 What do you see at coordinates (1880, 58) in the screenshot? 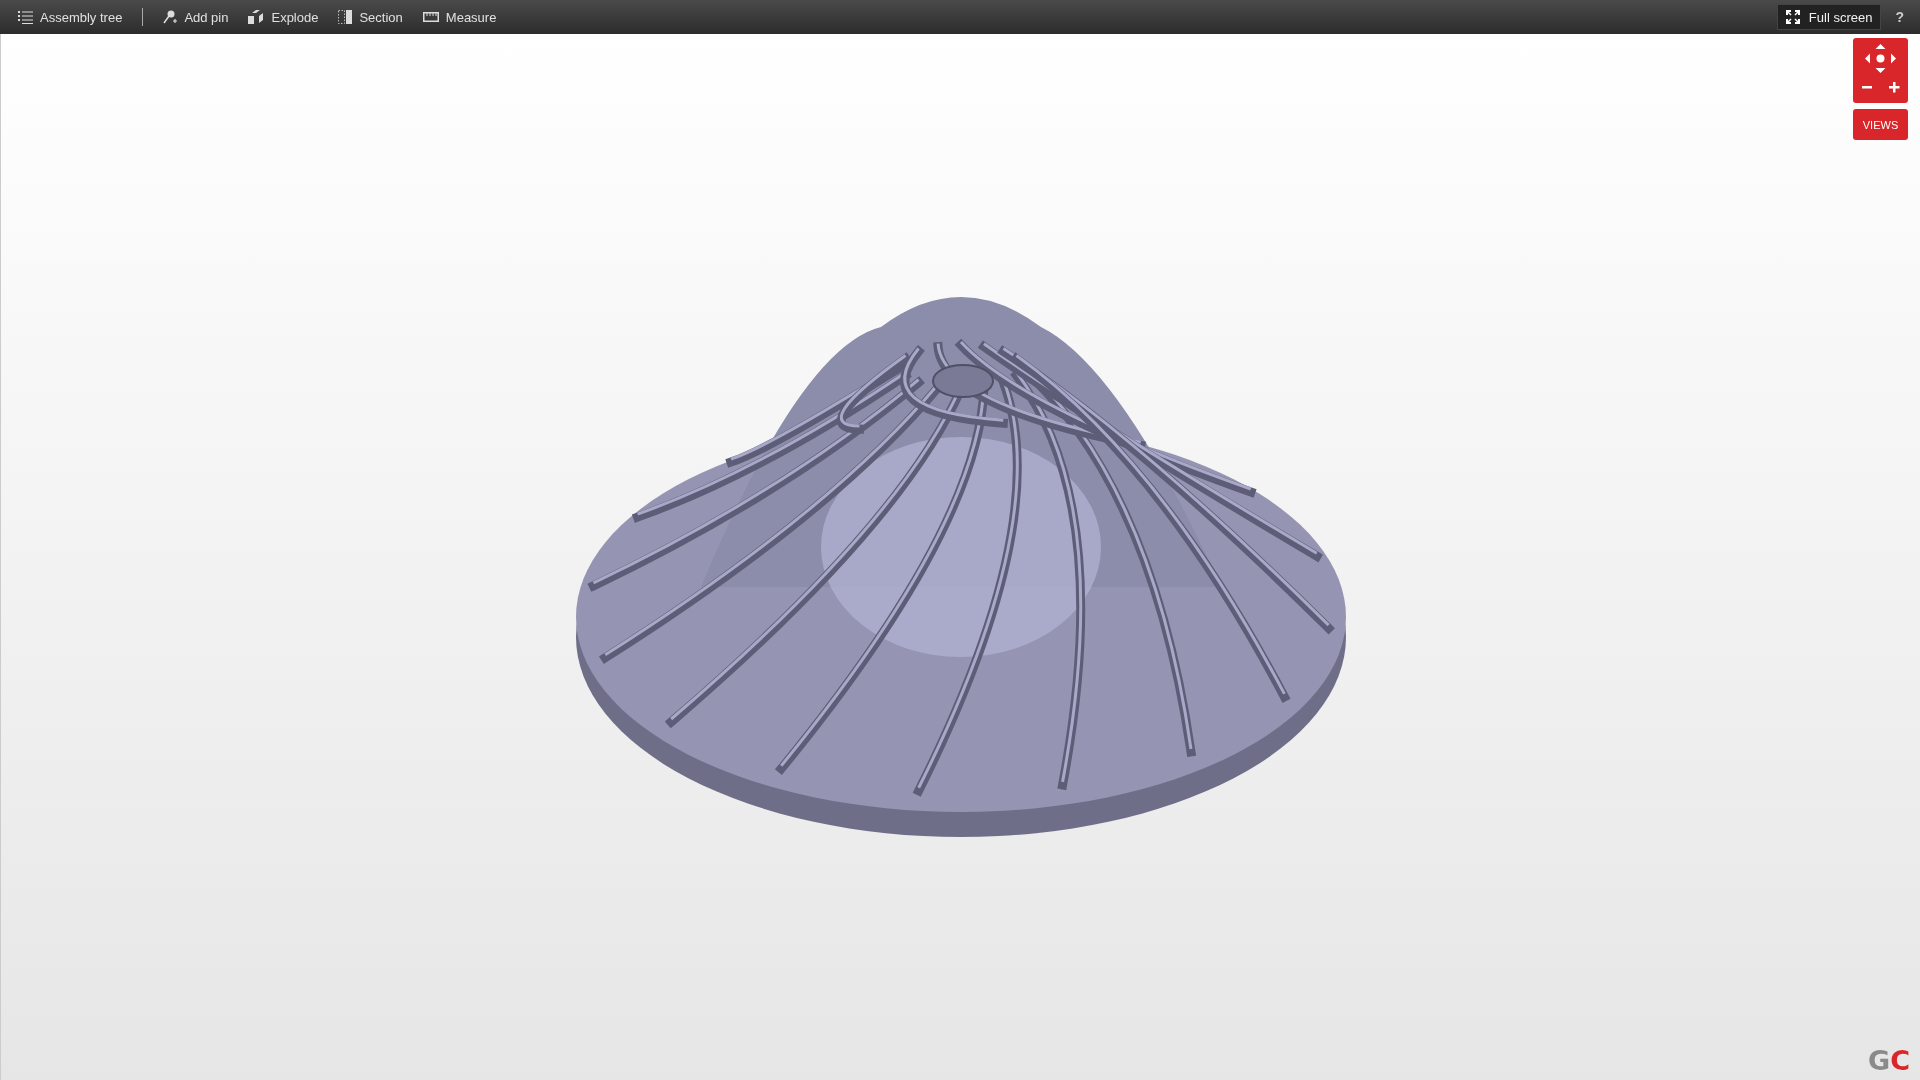
I see `pan-arrows-icon` at bounding box center [1880, 58].